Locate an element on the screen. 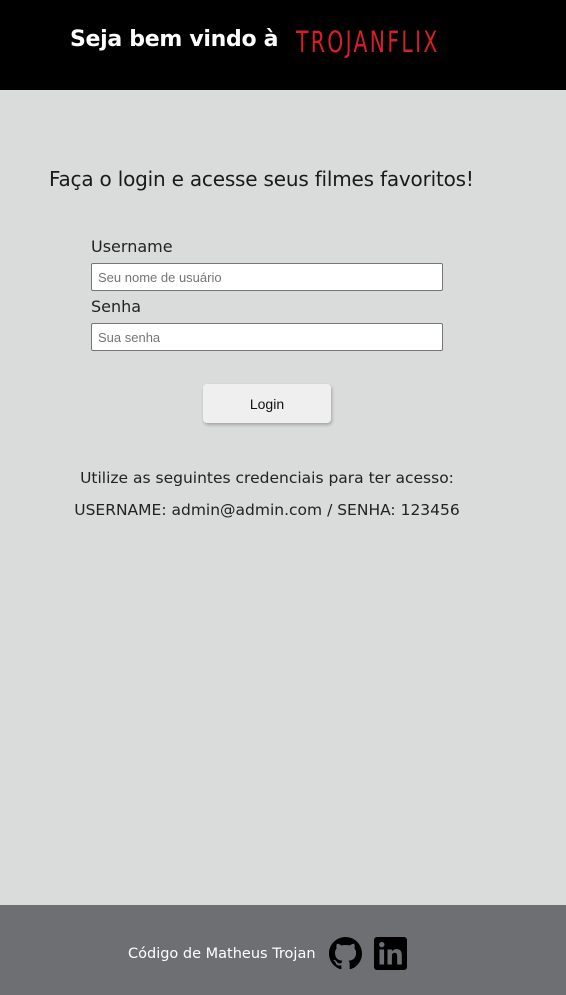 Image resolution: width=566 pixels, height=995 pixels. footer-credit: Código de Matheus Trojan is located at coordinates (222, 954).